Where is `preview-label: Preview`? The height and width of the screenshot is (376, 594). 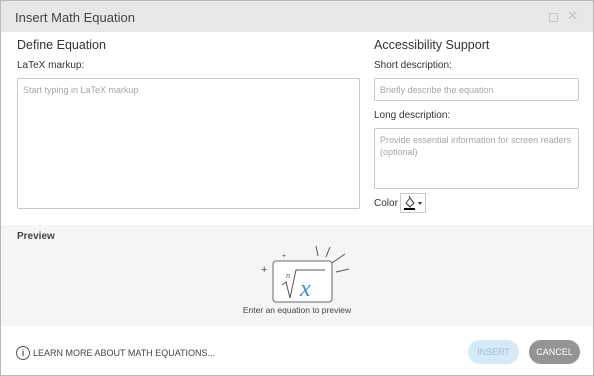 preview-label: Preview is located at coordinates (36, 236).